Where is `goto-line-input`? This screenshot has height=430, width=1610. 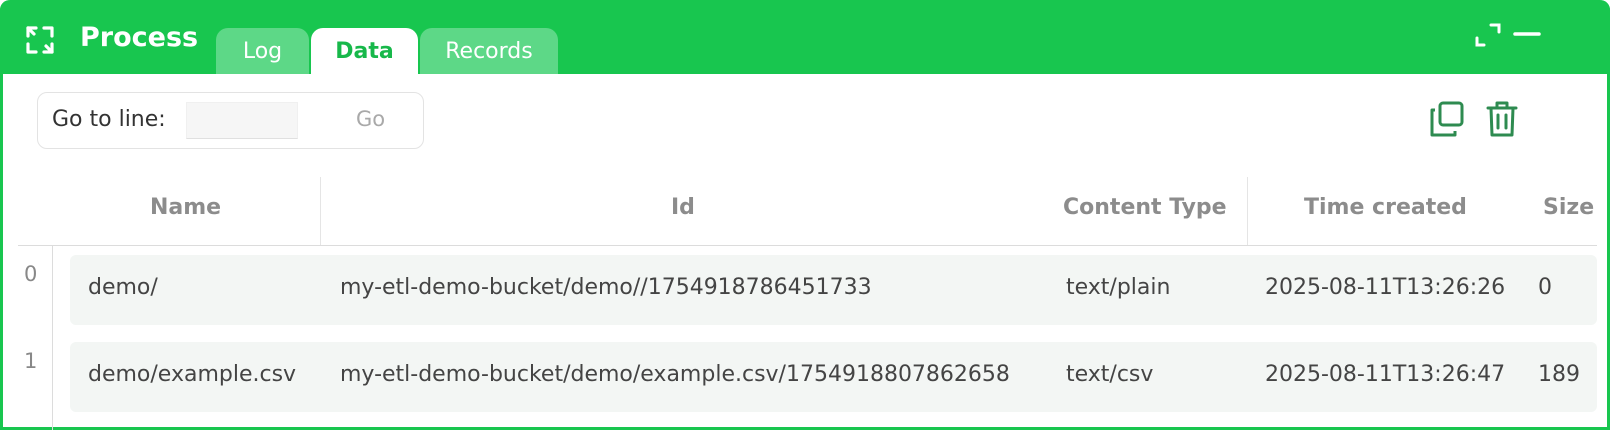 goto-line-input is located at coordinates (242, 120).